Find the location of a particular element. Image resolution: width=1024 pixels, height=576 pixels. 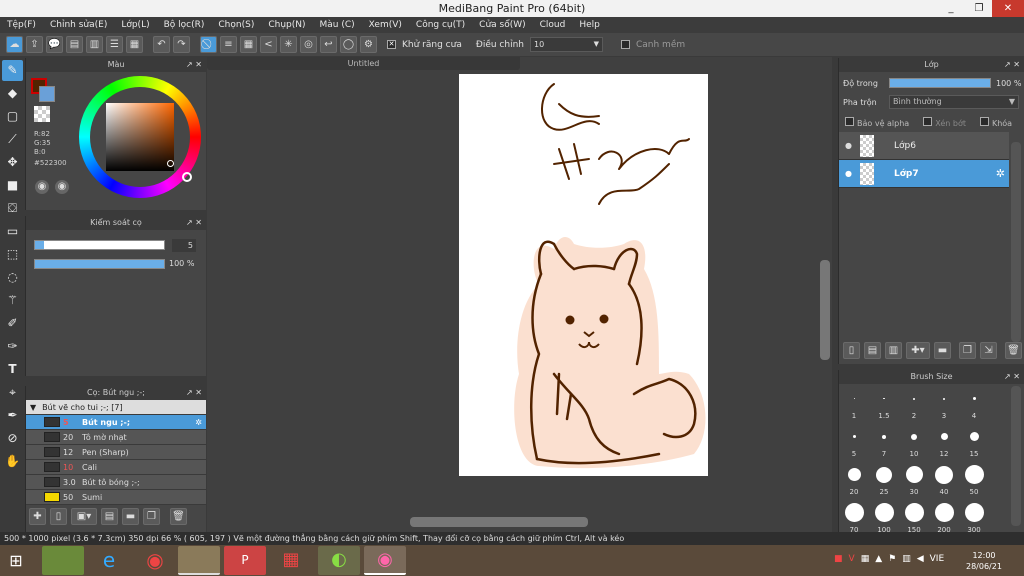

menu-window: Cửa sổ(W) is located at coordinates (502, 25).